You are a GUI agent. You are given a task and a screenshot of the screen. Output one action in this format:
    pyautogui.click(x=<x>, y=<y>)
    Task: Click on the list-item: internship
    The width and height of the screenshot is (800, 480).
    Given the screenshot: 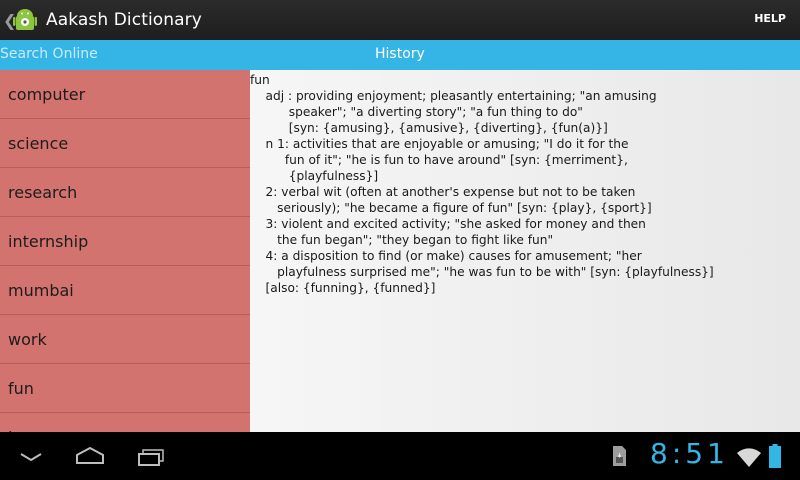 What is the action you would take?
    pyautogui.click(x=125, y=241)
    